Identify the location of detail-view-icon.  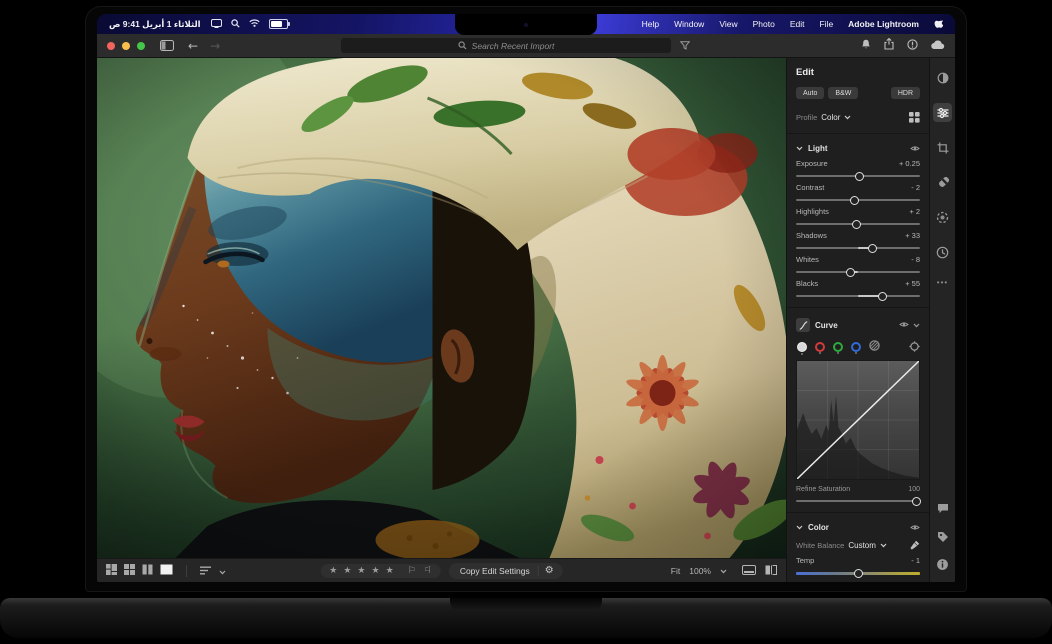
(166, 571).